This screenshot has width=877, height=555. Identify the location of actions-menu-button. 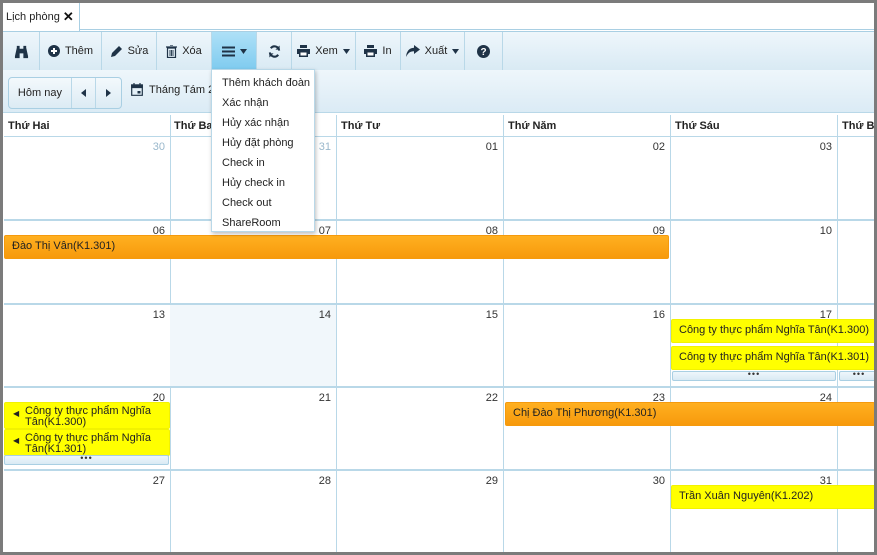
(234, 51).